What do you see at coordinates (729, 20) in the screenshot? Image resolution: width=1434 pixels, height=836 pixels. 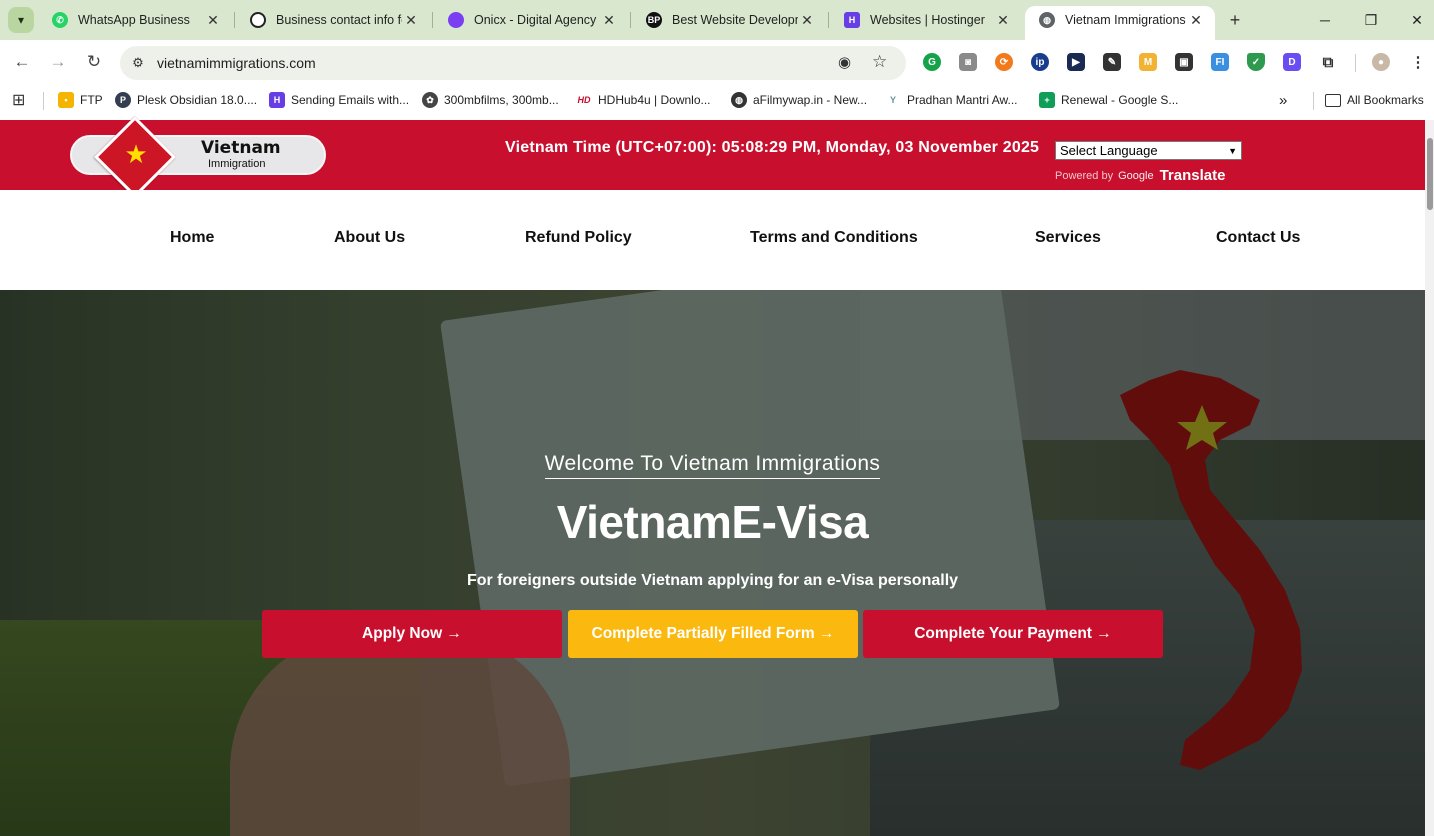 I see `tab-best-website: BP Best Website Developm ✕` at bounding box center [729, 20].